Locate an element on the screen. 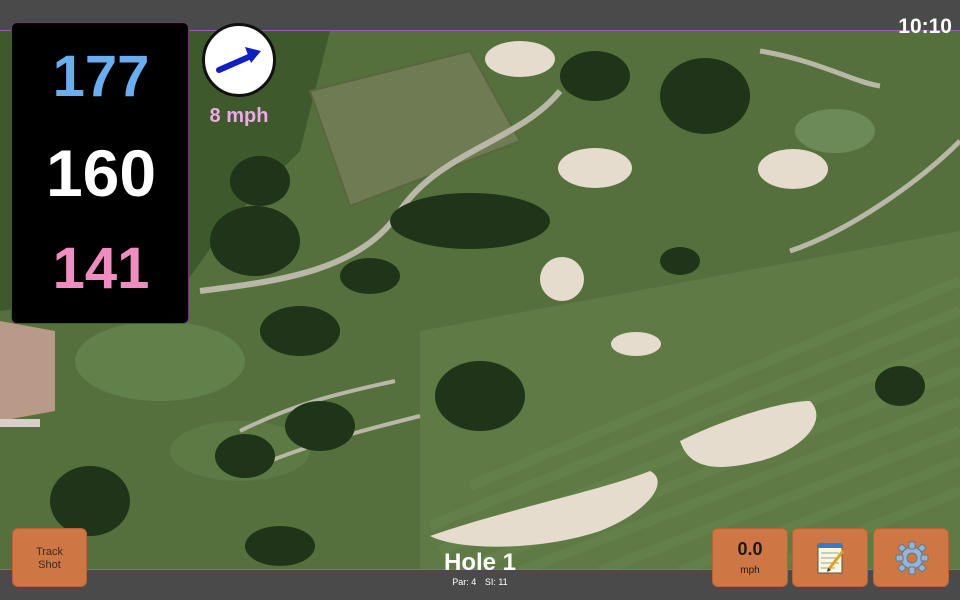 The image size is (960, 600). notes-button is located at coordinates (830, 557).